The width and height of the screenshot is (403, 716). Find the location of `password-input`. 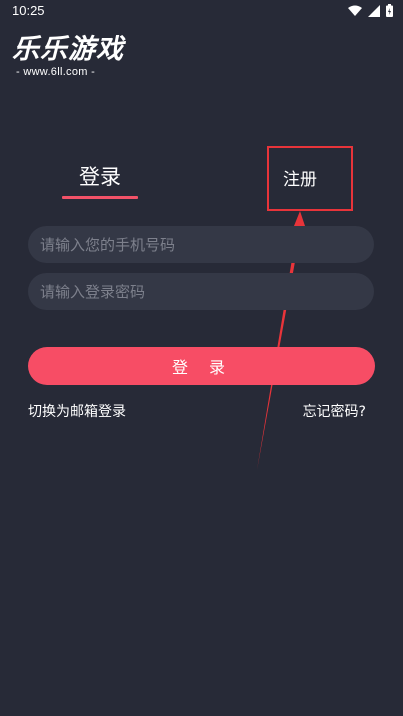

password-input is located at coordinates (201, 291).